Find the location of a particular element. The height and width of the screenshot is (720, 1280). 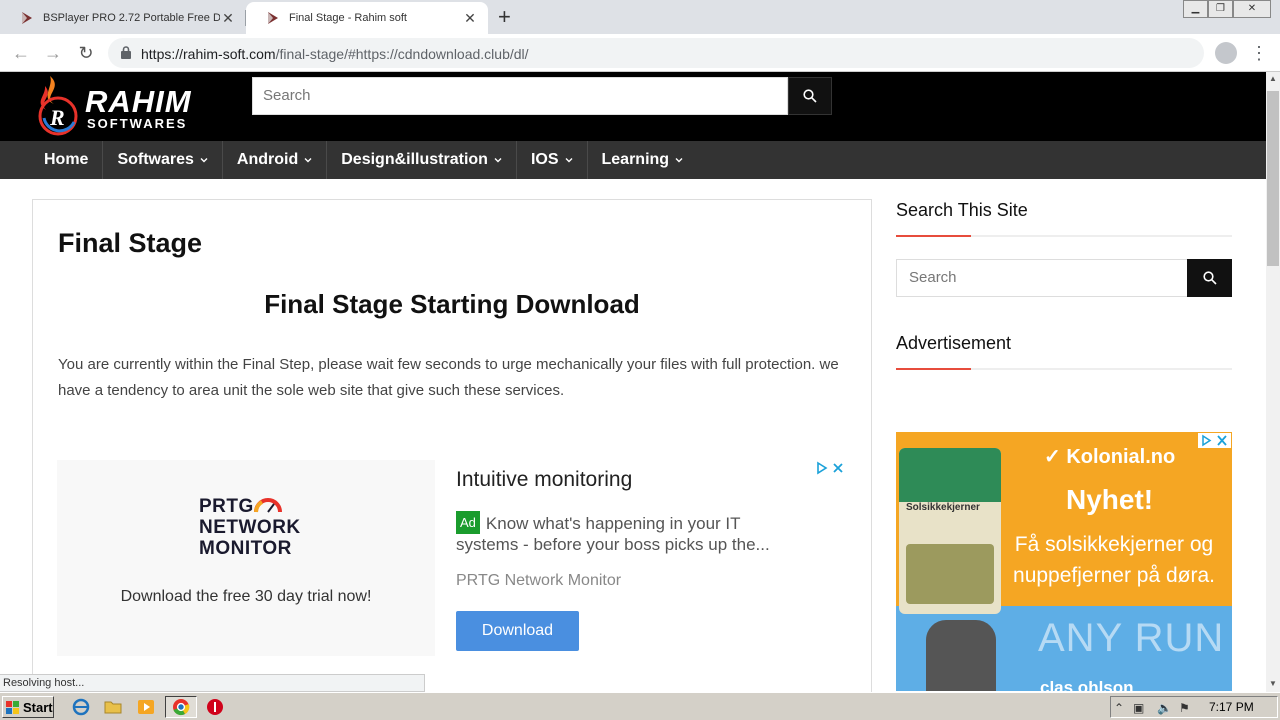

tab-bsplayer: BSPlayer PRO 2.72 Portable Free Do ✕ is located at coordinates (123, 18).